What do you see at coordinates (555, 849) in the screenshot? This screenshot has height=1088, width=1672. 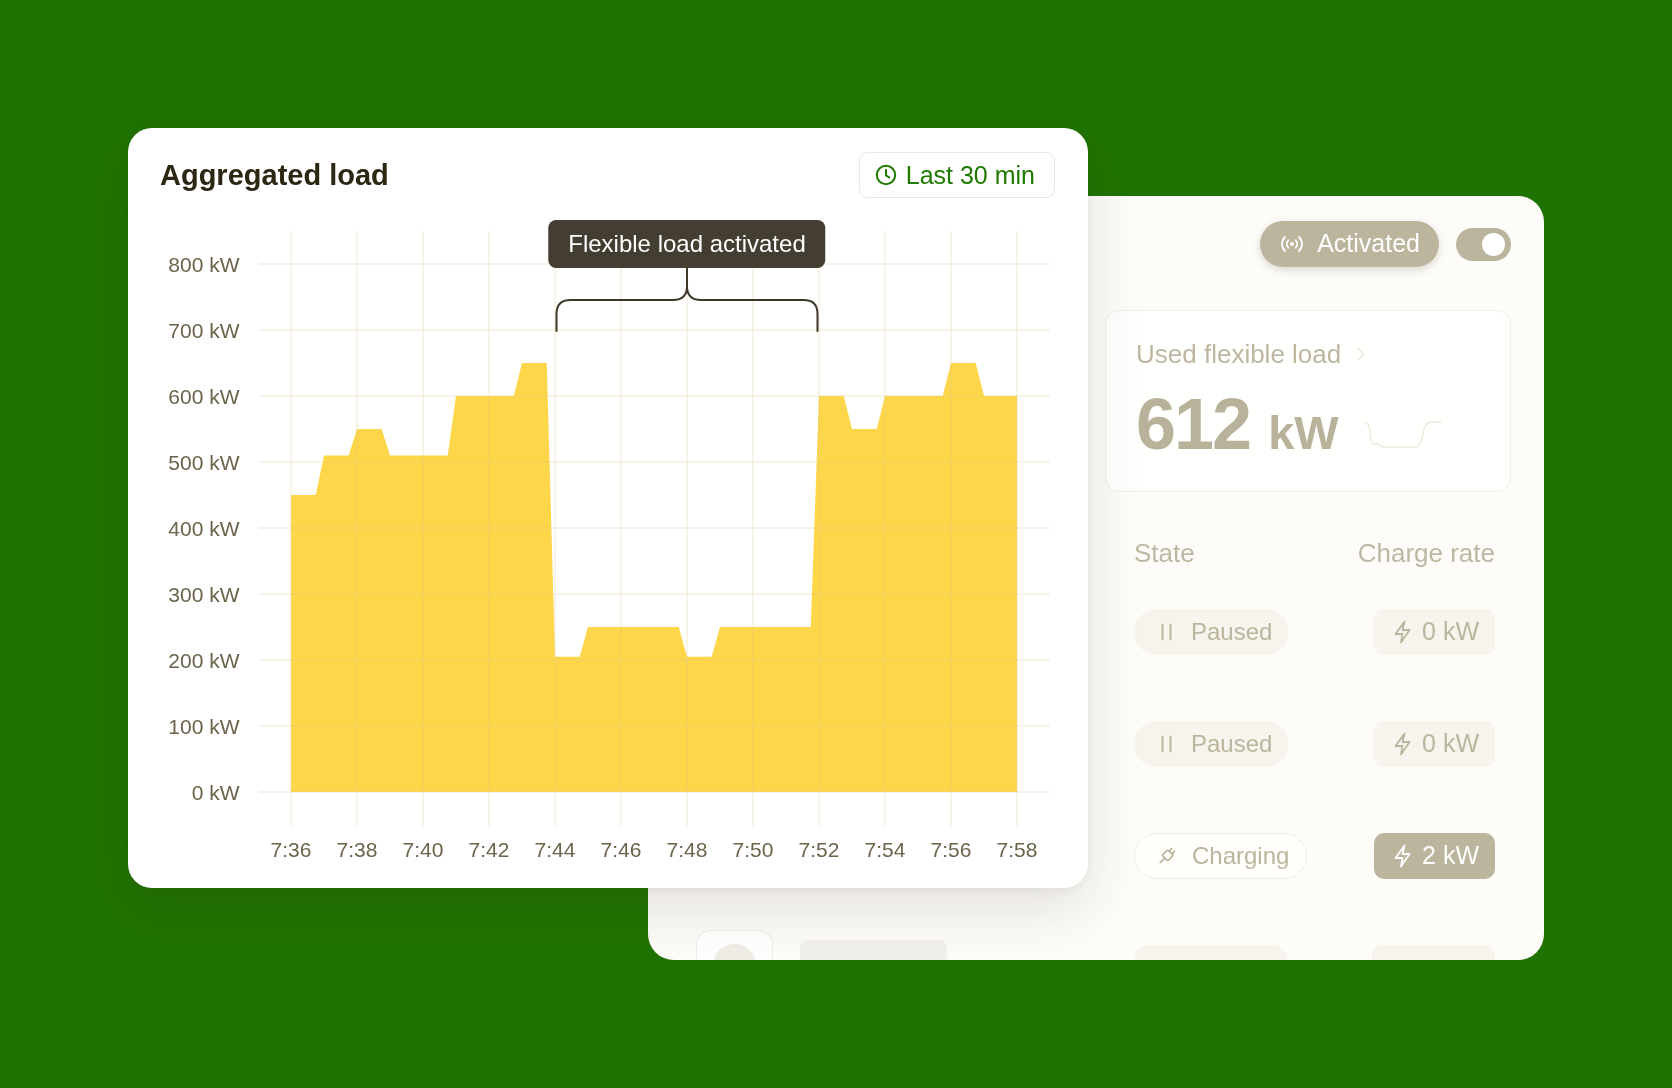 I see `x-axis-label: 7:44` at bounding box center [555, 849].